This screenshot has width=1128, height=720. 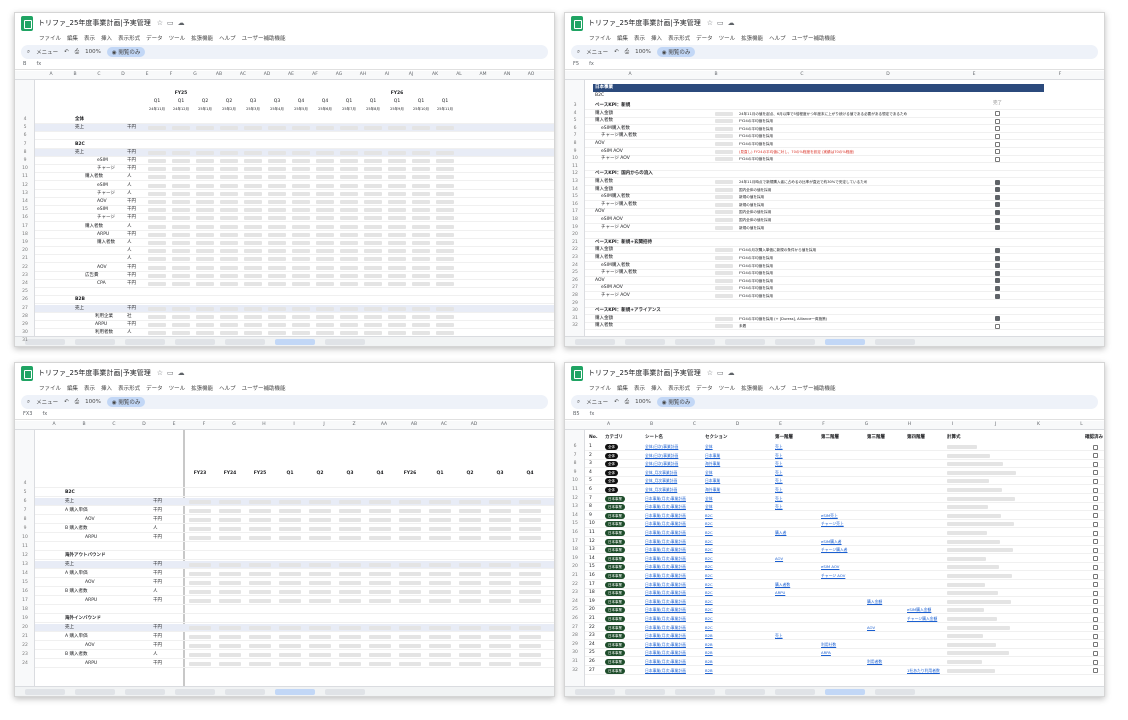 I want to click on column-letter: L, so click(x=1081, y=425).